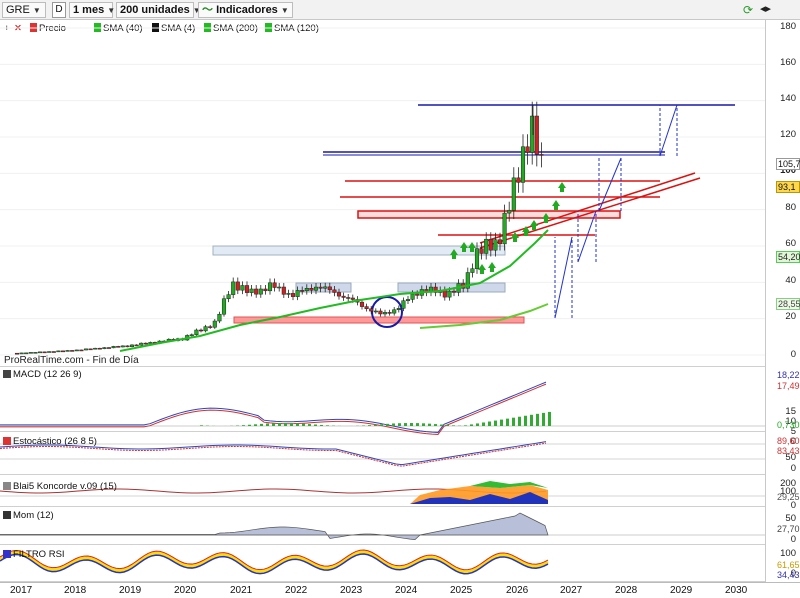 Image resolution: width=800 pixels, height=598 pixels. I want to click on blai5-tag: 29,25, so click(788, 497).